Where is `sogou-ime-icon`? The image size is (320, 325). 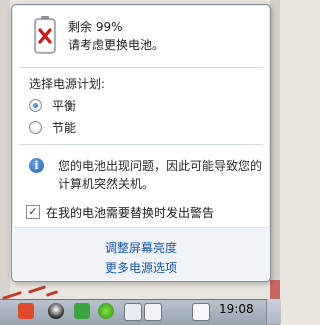
sogou-ime-icon is located at coordinates (26, 311).